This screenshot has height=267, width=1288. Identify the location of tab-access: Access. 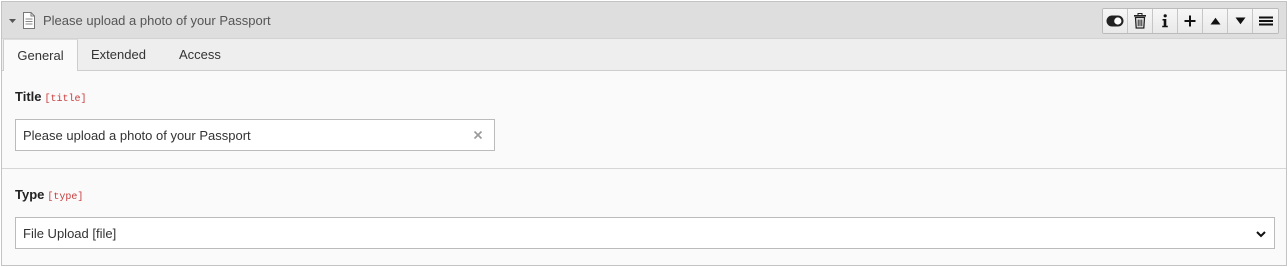
(200, 55).